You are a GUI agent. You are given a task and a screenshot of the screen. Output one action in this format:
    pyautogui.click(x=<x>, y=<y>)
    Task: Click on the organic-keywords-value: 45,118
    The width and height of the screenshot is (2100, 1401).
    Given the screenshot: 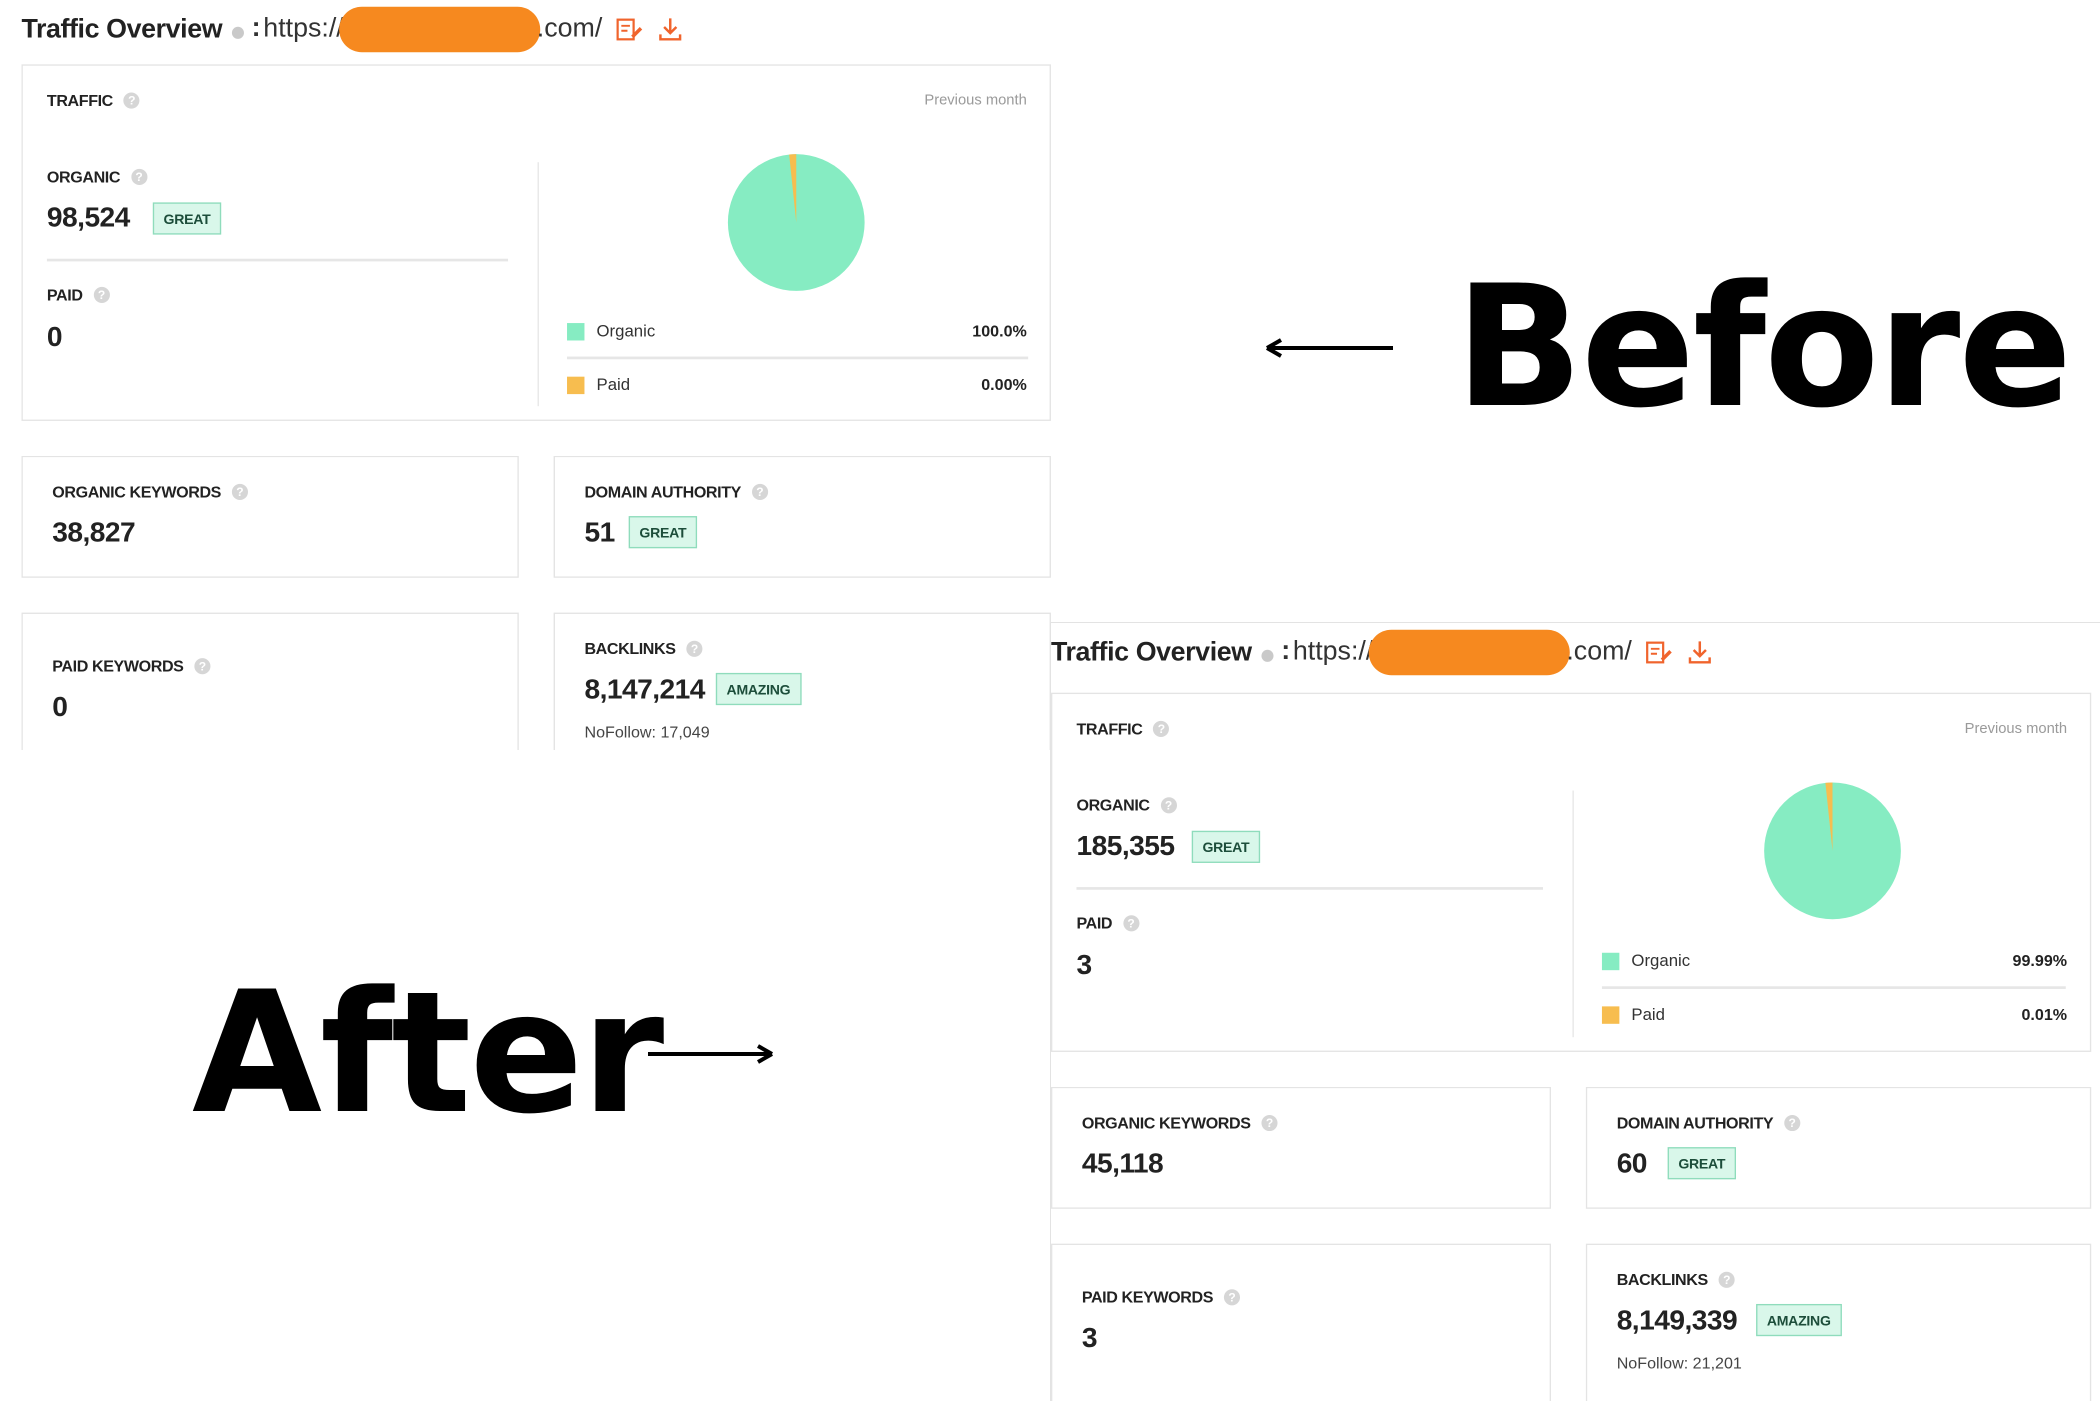 What is the action you would take?
    pyautogui.click(x=1122, y=1164)
    